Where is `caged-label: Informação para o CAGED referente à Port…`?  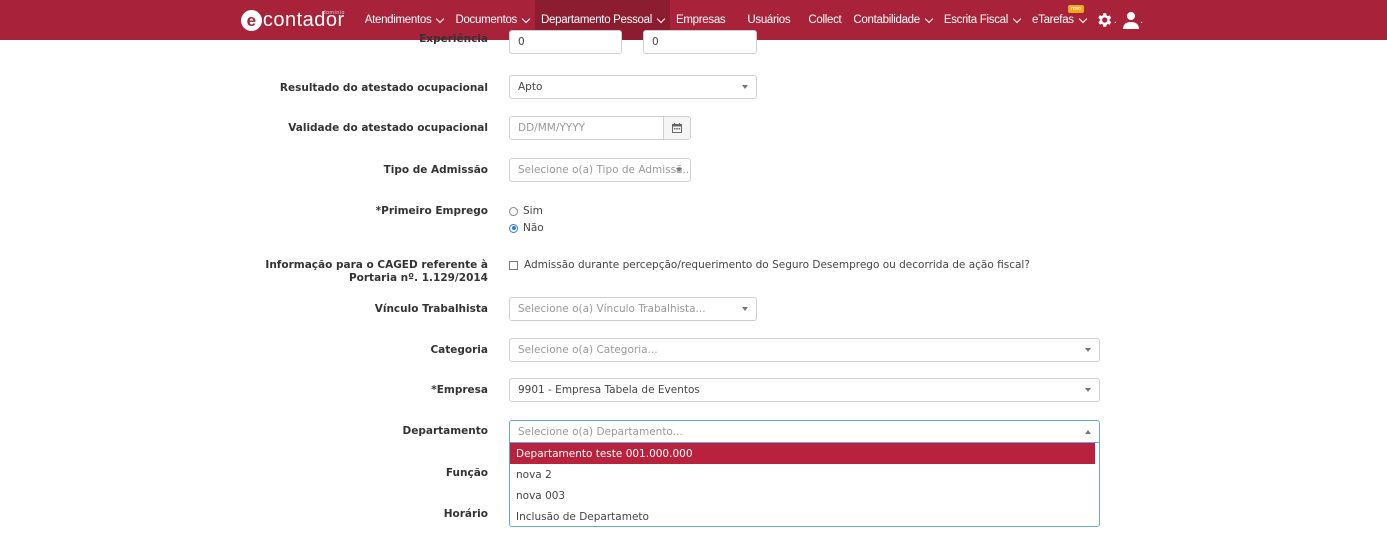
caged-label: Informação para o CAGED referente à Port… is located at coordinates (244, 272).